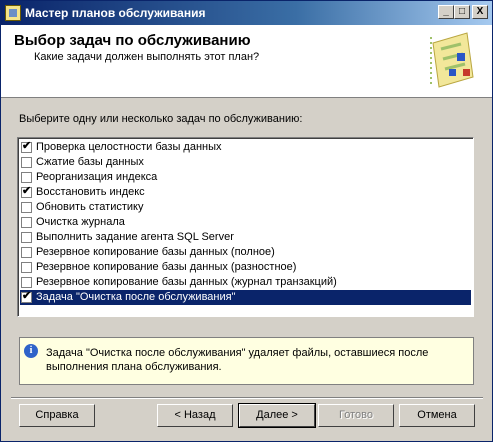  I want to click on task-list-item: Очистка журнала, so click(245, 222).